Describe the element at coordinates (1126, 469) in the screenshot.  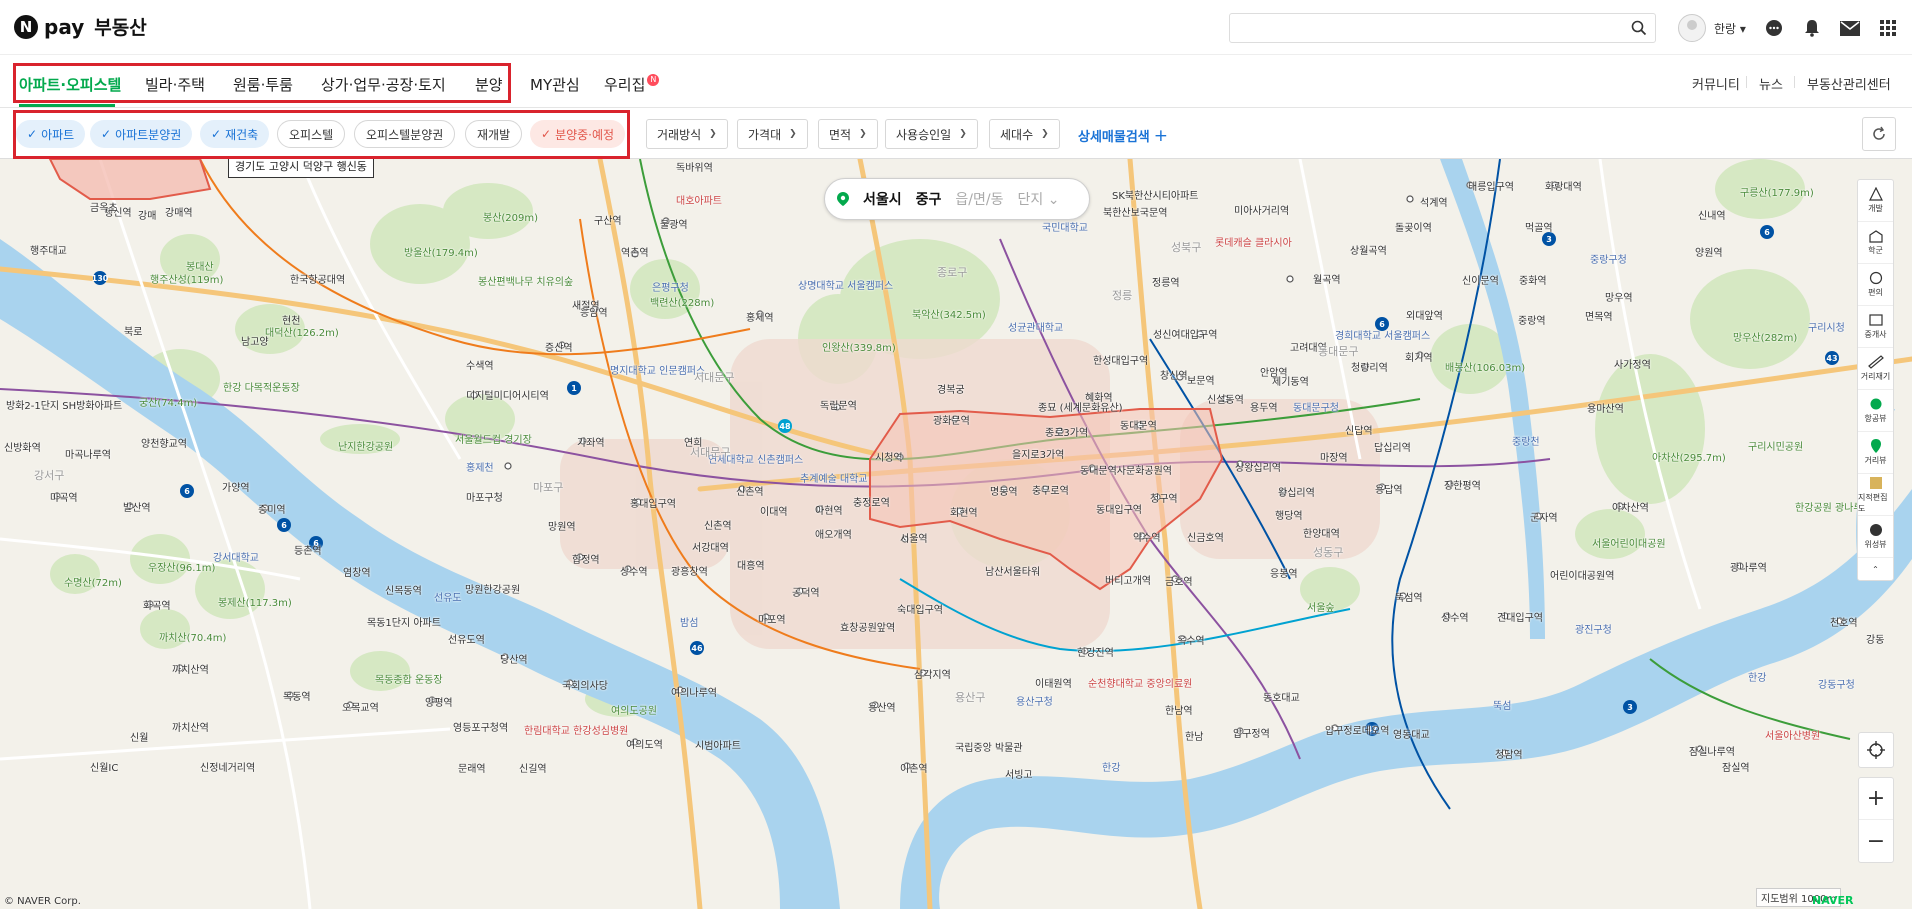
I see `map-place-label: 동대문역사문화공원역` at that location.